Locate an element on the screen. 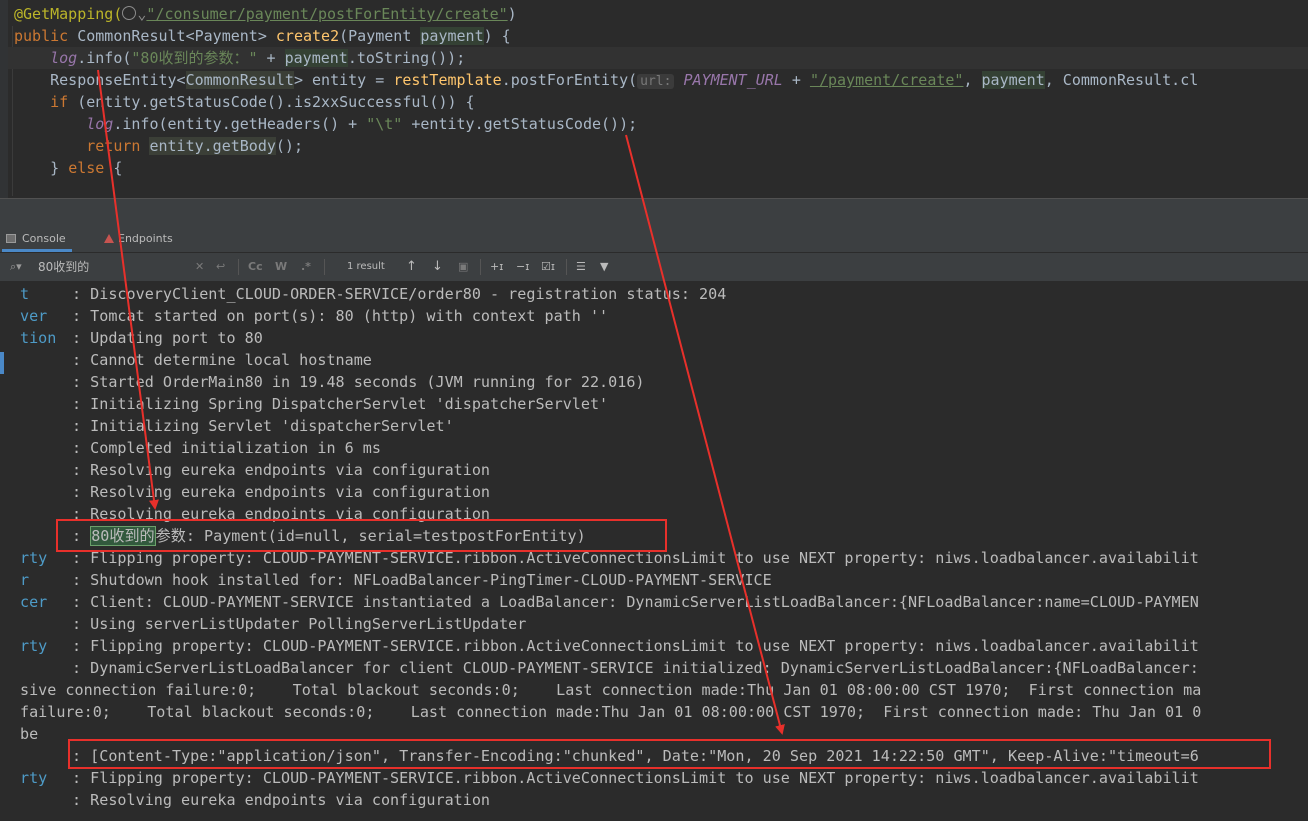 This screenshot has width=1308, height=821. new-line-icon: ↩ is located at coordinates (220, 267).